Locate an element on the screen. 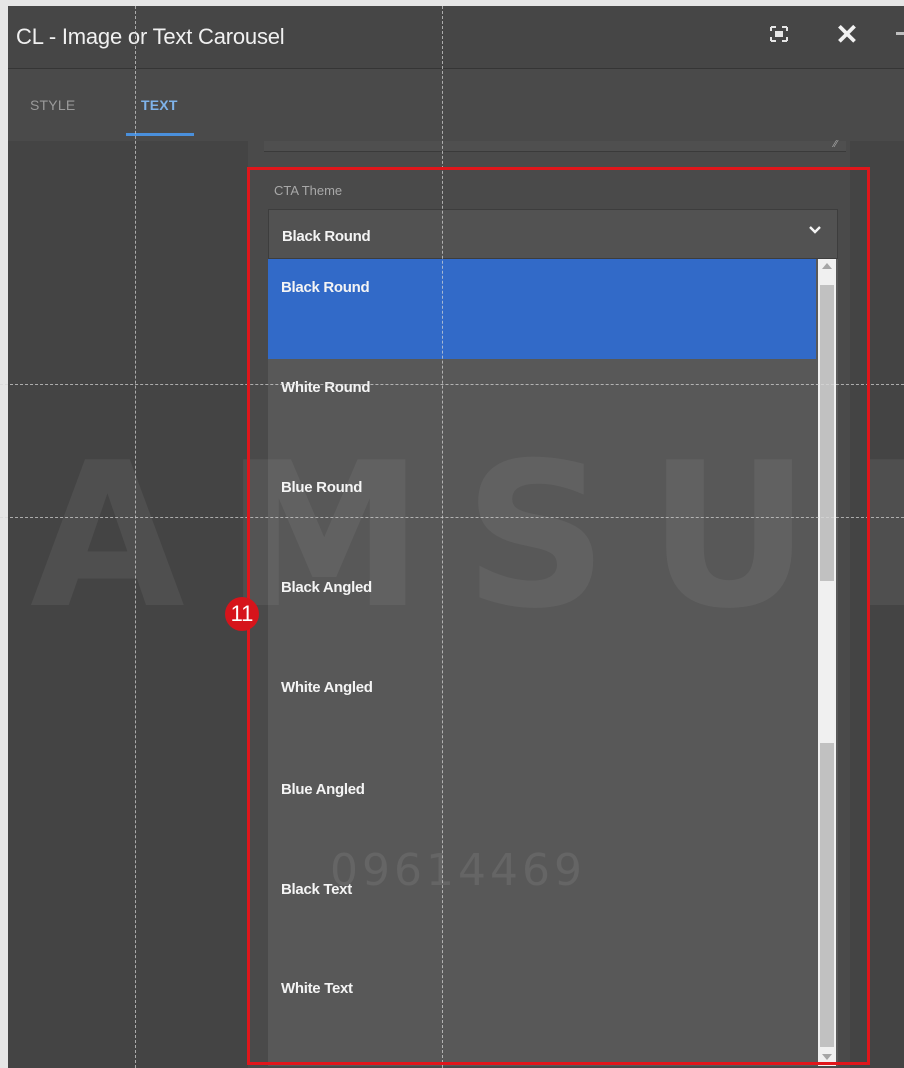 Image resolution: width=904 pixels, height=1068 pixels. active-tab-indicator is located at coordinates (160, 134).